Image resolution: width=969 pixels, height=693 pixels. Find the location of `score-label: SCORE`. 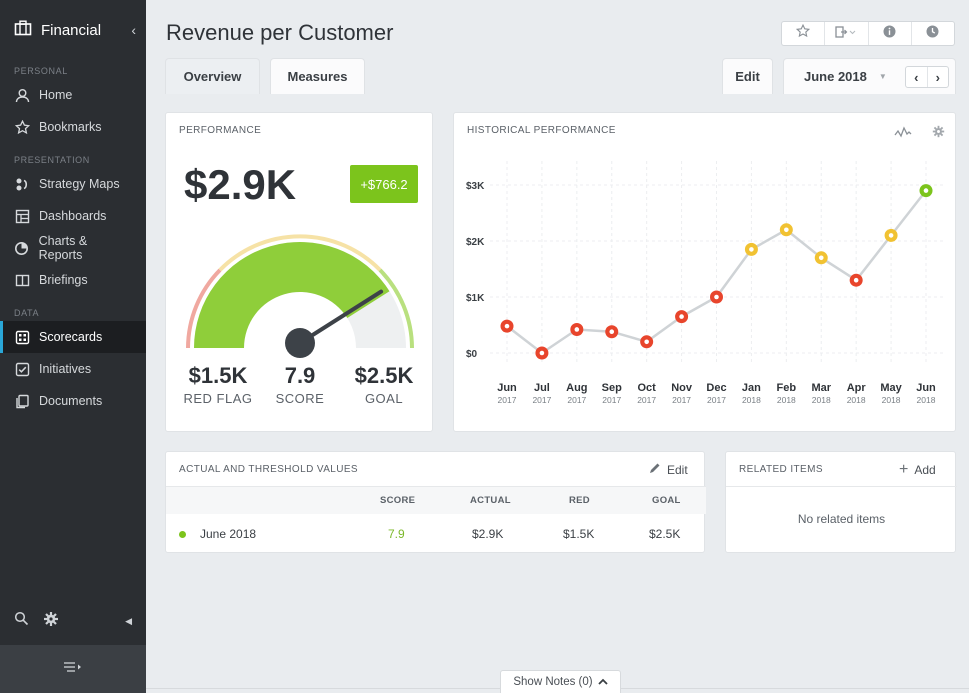

score-label: SCORE is located at coordinates (300, 398).